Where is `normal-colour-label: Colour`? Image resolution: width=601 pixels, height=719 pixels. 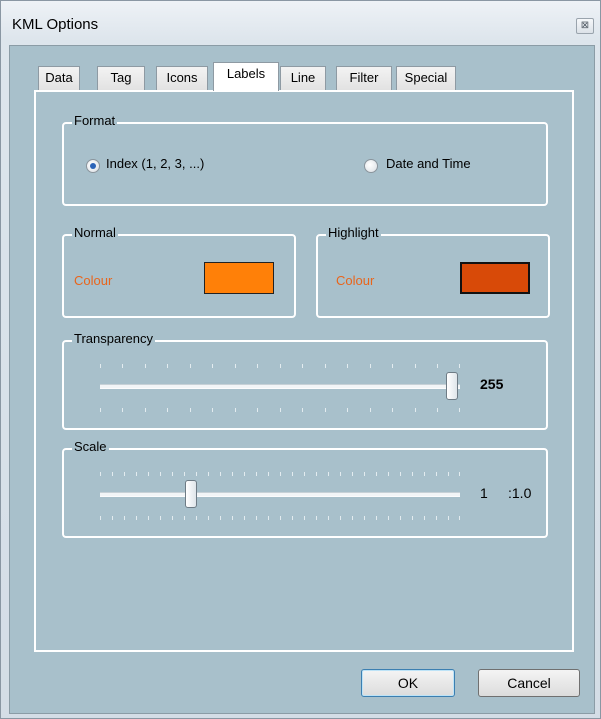 normal-colour-label: Colour is located at coordinates (93, 280).